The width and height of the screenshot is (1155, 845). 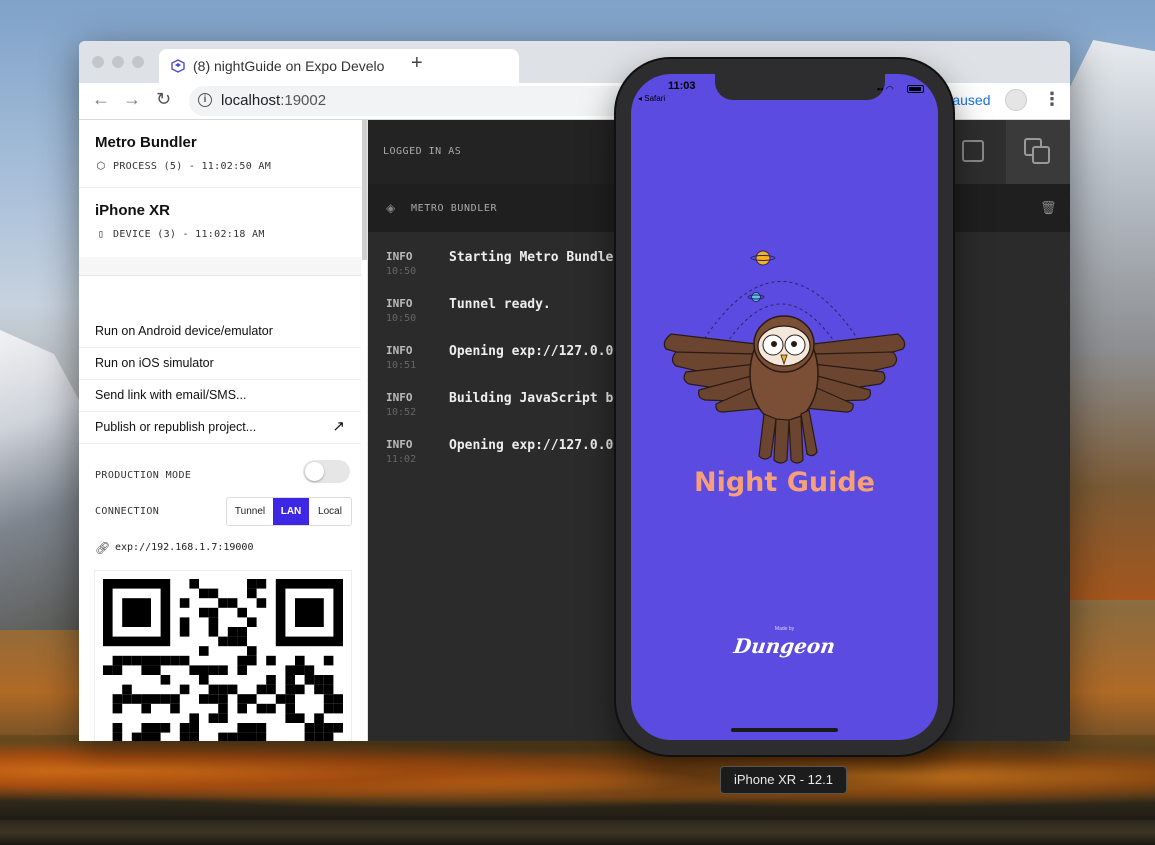 I want to click on split-pane-button, so click(x=1038, y=152).